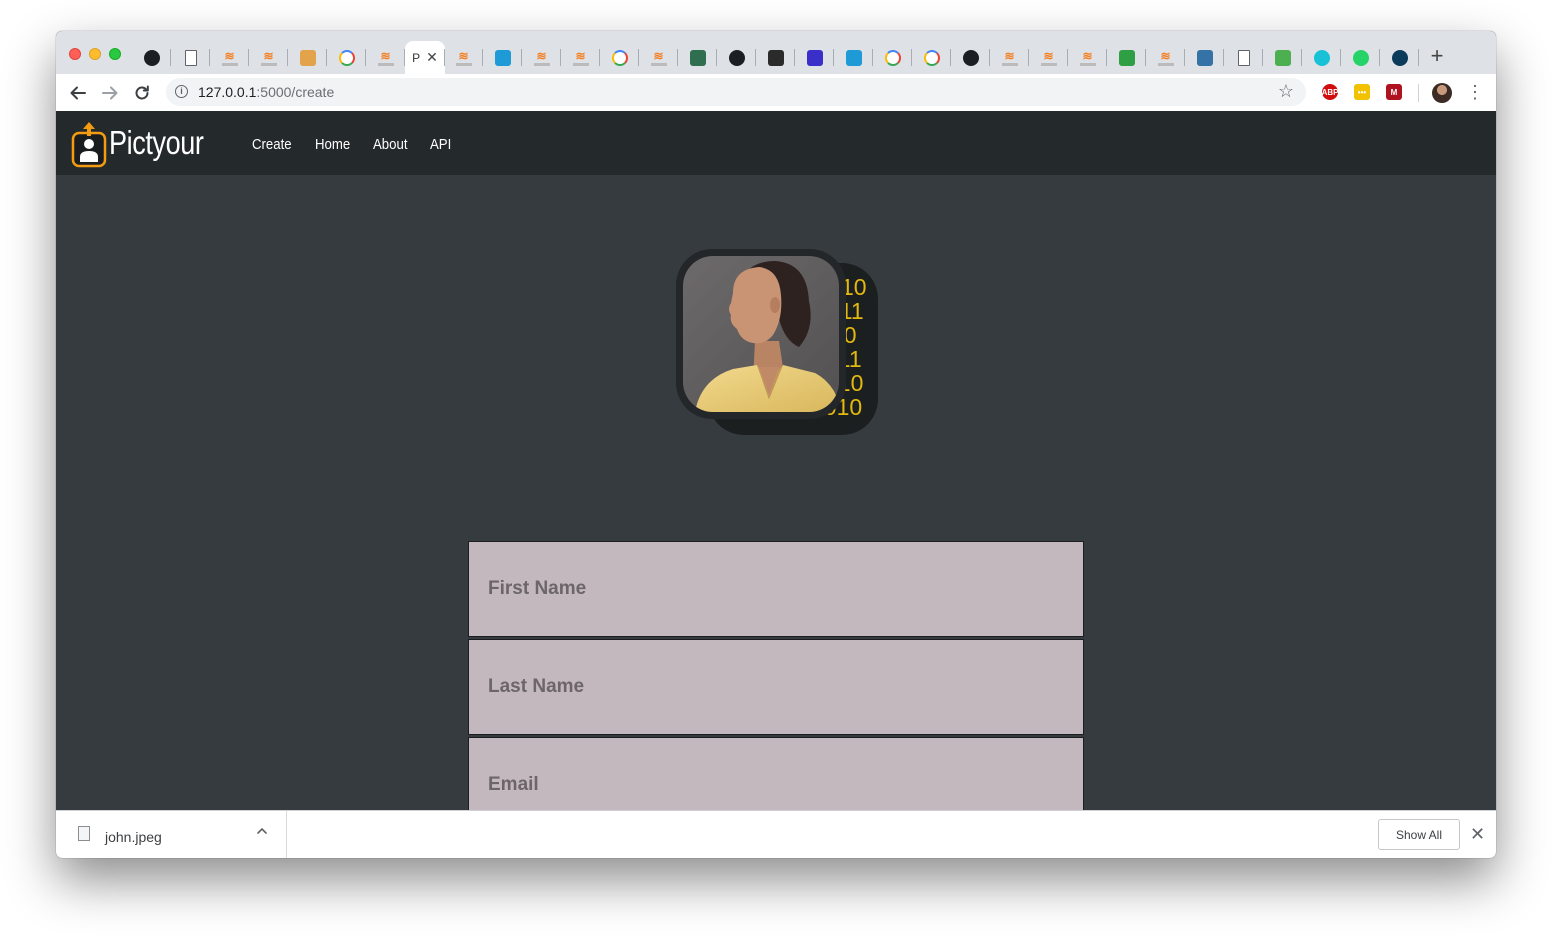  I want to click on tab-dn, so click(736, 57).